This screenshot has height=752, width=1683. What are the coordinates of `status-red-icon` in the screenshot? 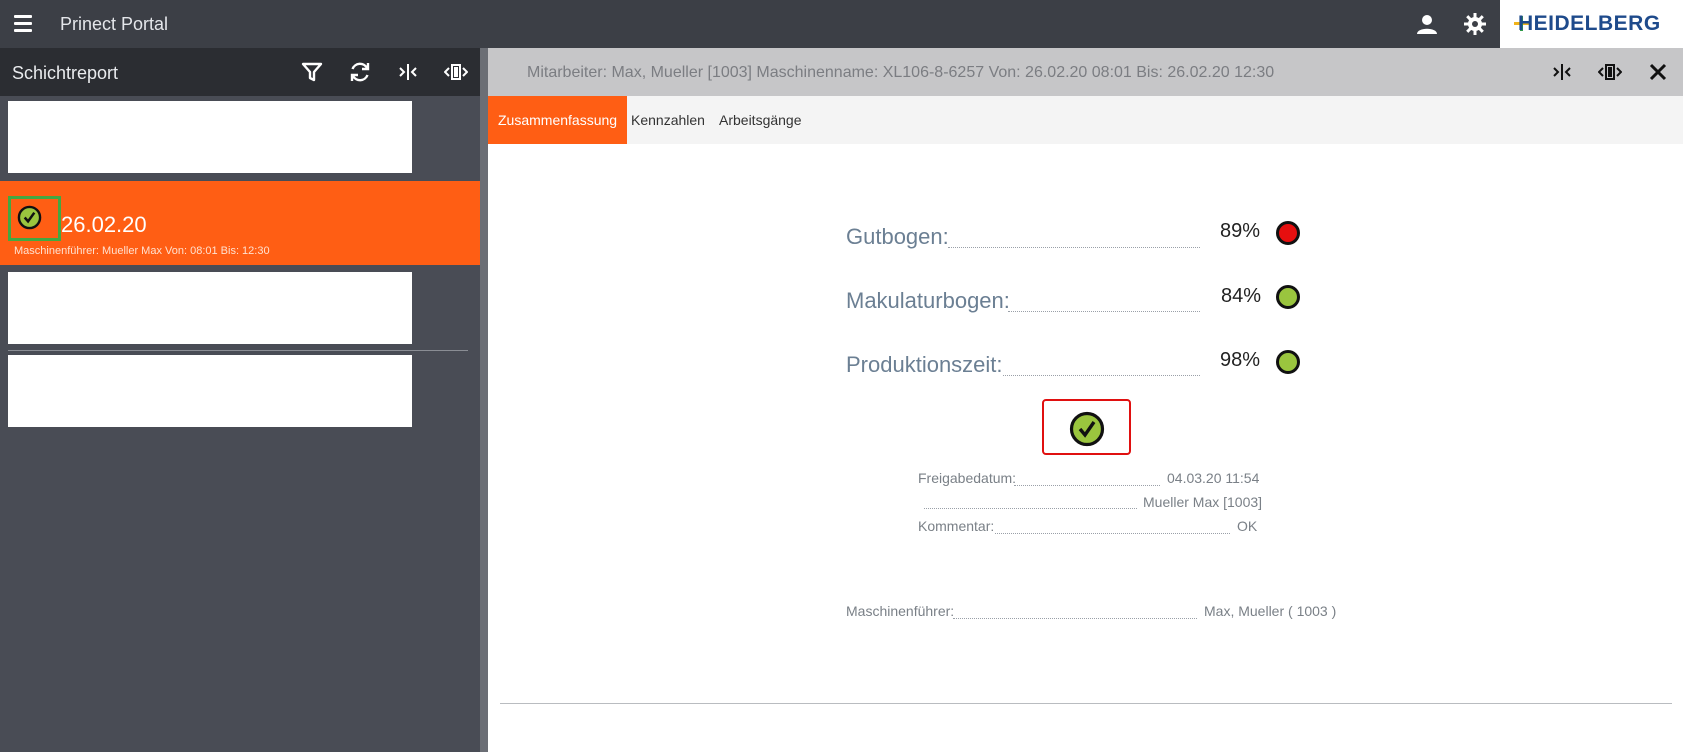 It's located at (1288, 233).